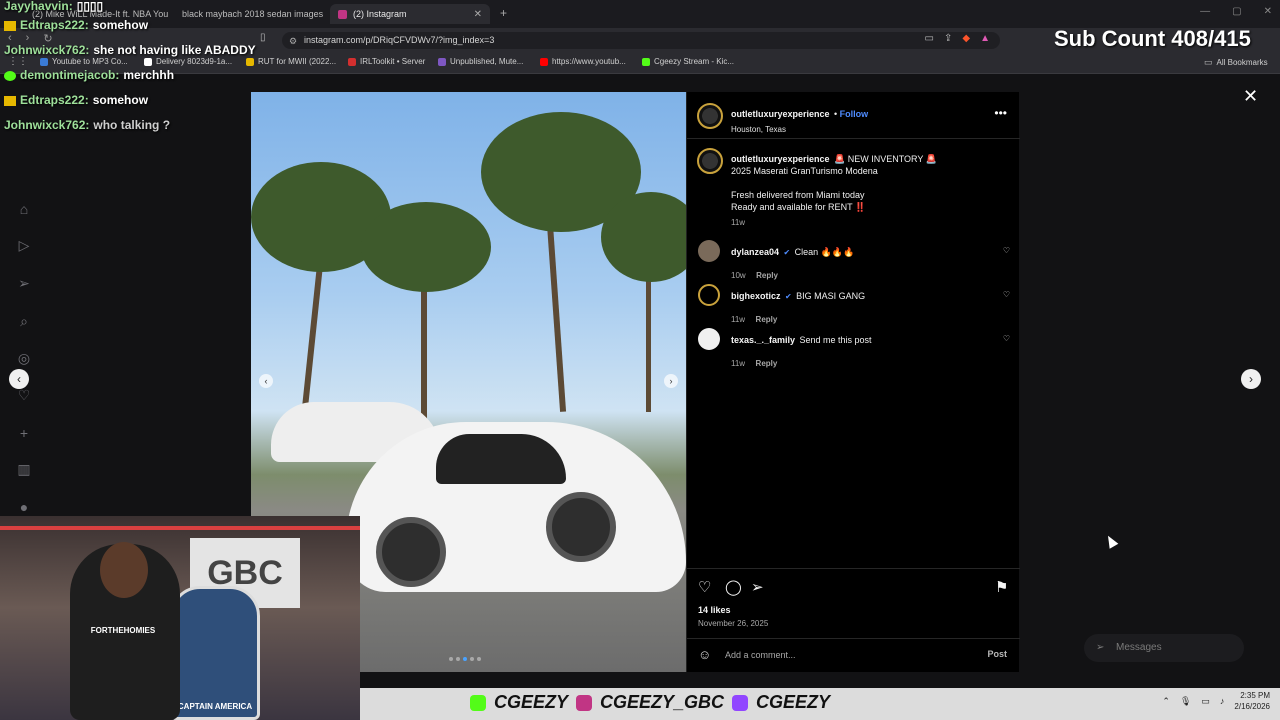 This screenshot has width=1280, height=720. Describe the element at coordinates (1000, 113) in the screenshot. I see `more-options-icon: •••` at that location.